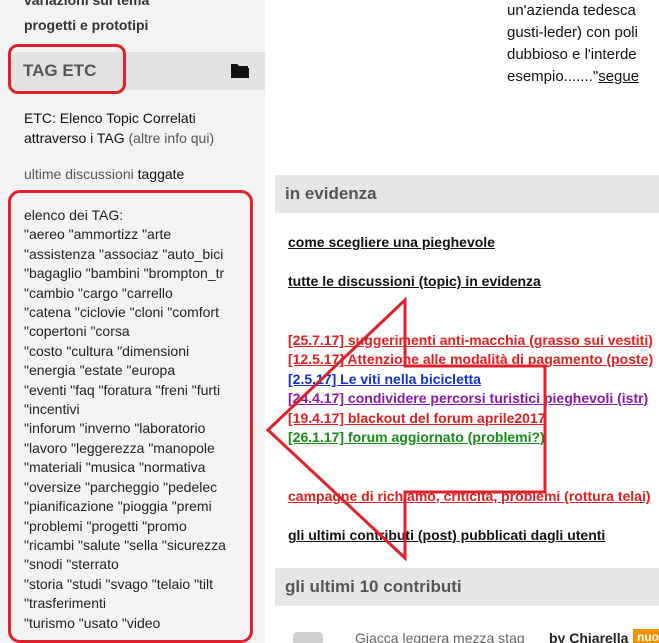  I want to click on ultime-discussioni: ultime discussioni taggate, so click(104, 174).